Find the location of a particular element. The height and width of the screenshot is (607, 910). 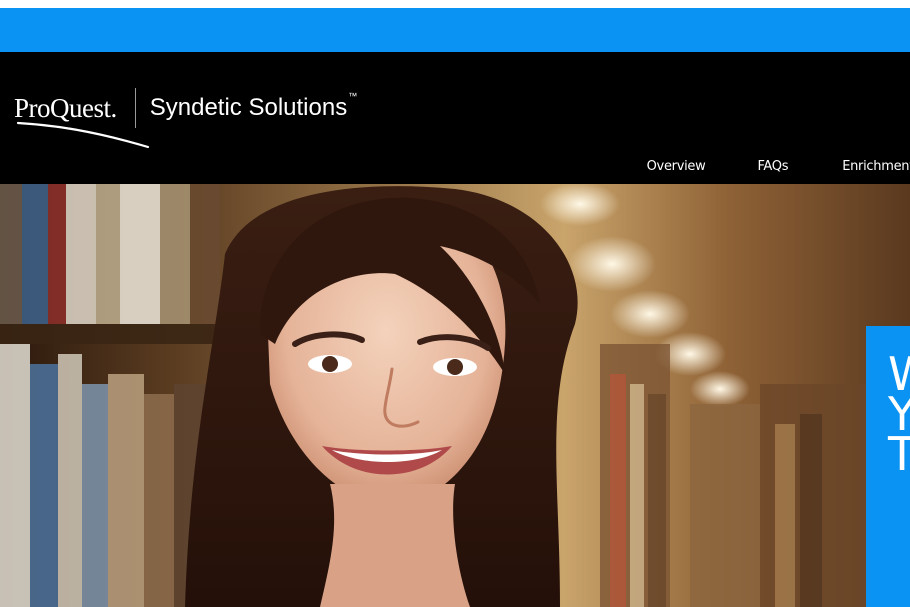

top-blue-bar is located at coordinates (455, 30).